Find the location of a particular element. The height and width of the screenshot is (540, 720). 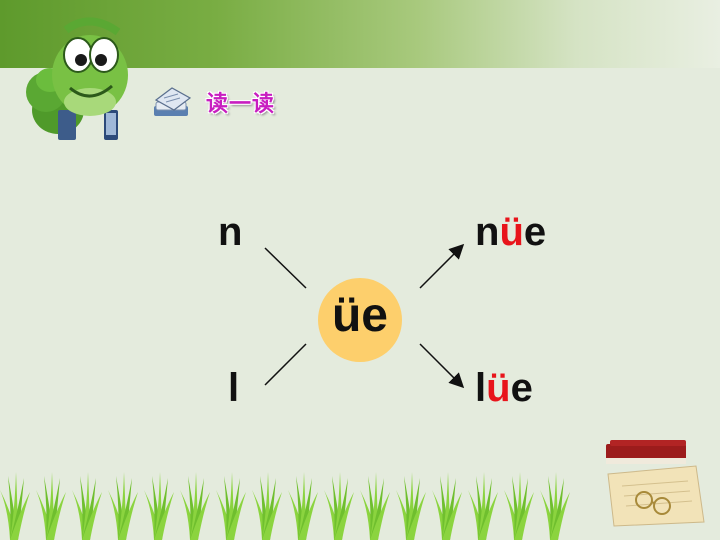

result-nue-highlight: ü is located at coordinates (511, 232).